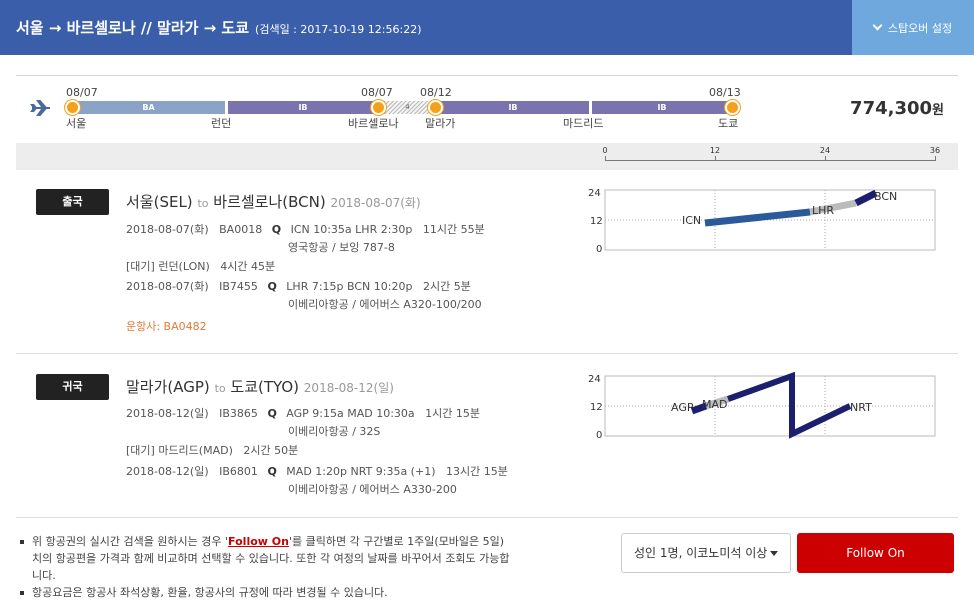 This screenshot has height=612, width=974. I want to click on timeline-city: 말라가, so click(440, 123).